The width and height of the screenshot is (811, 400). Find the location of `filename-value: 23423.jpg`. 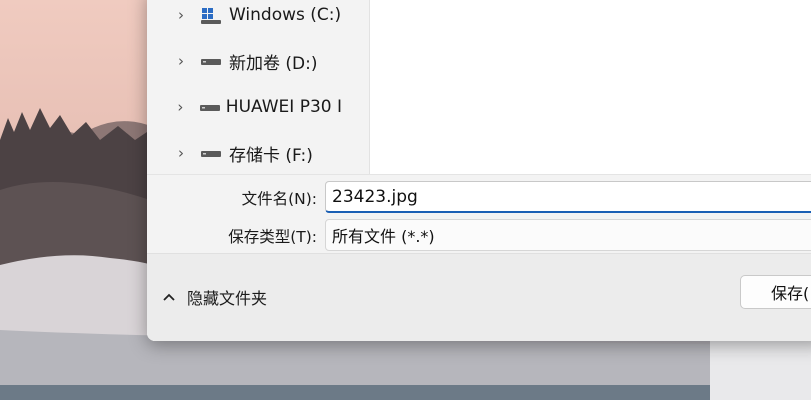

filename-value: 23423.jpg is located at coordinates (375, 196).